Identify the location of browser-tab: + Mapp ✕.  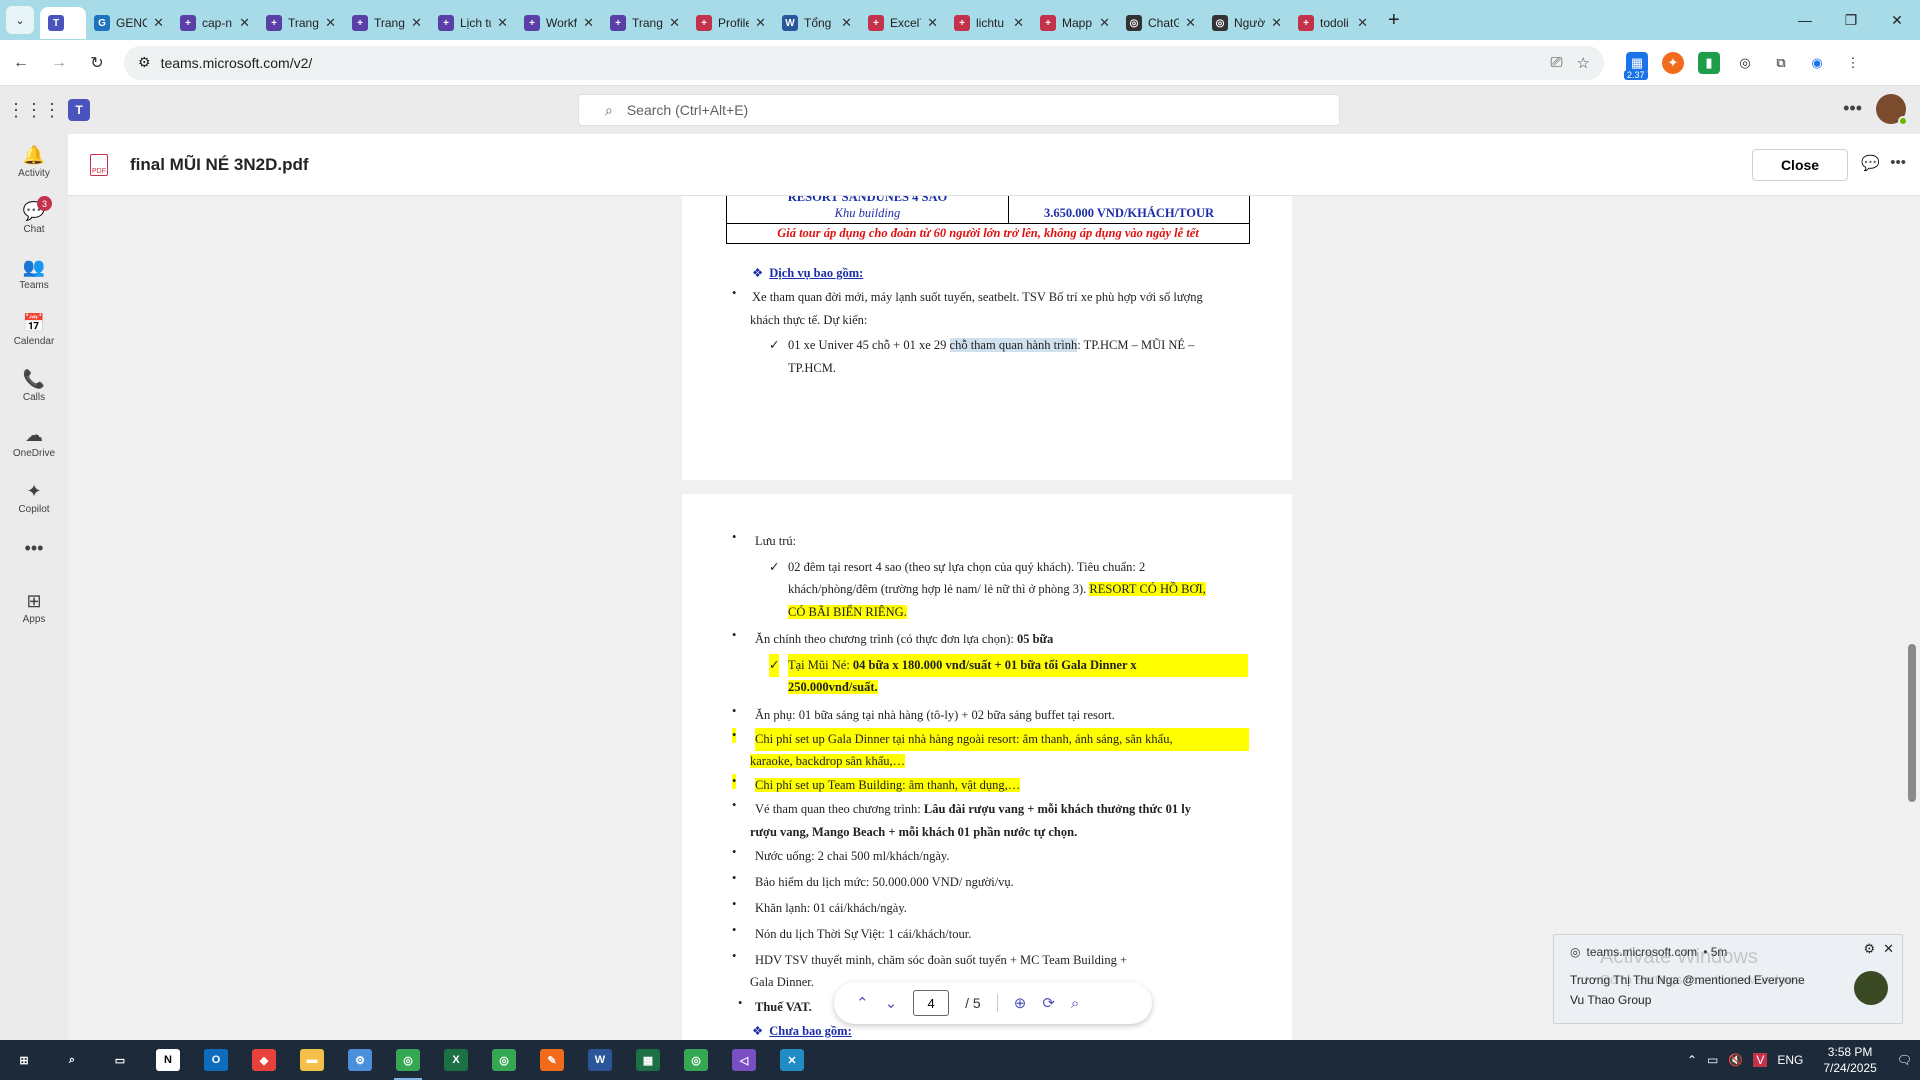
(1075, 23).